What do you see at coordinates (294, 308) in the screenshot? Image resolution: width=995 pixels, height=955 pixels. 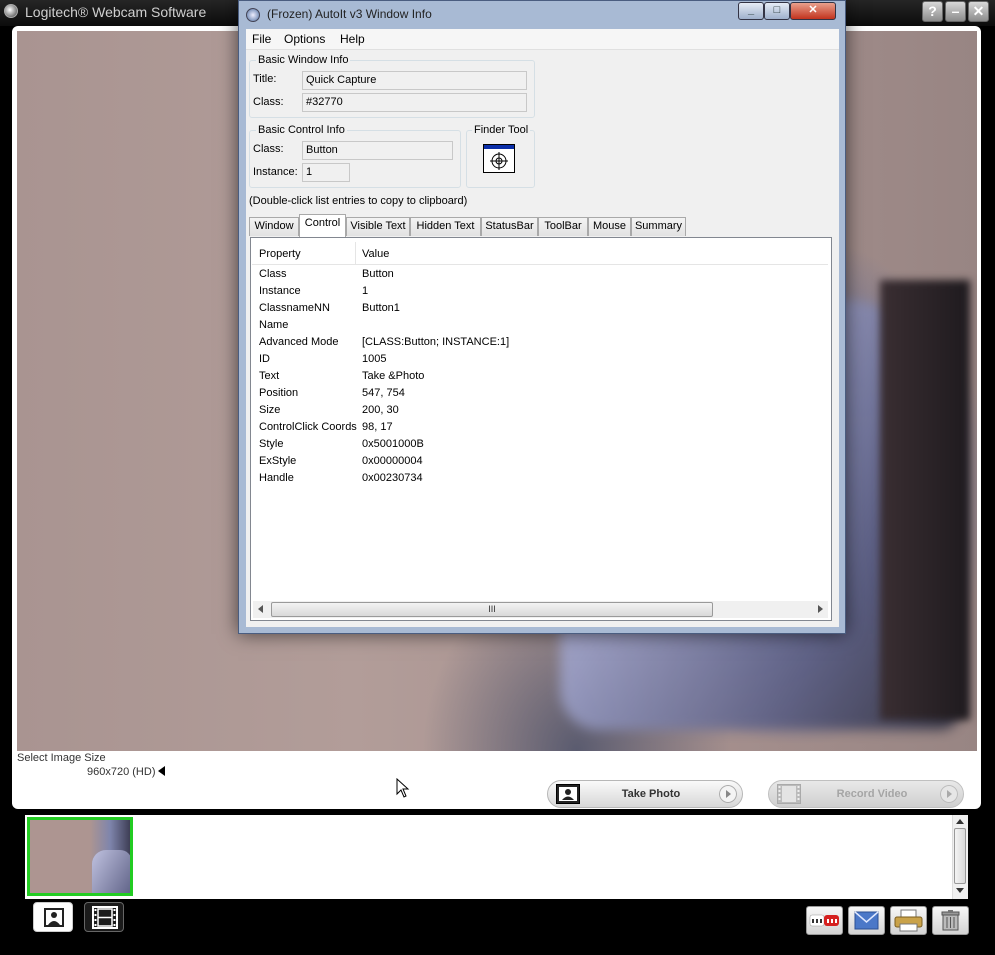 I see `property-name: ClassnameNN` at bounding box center [294, 308].